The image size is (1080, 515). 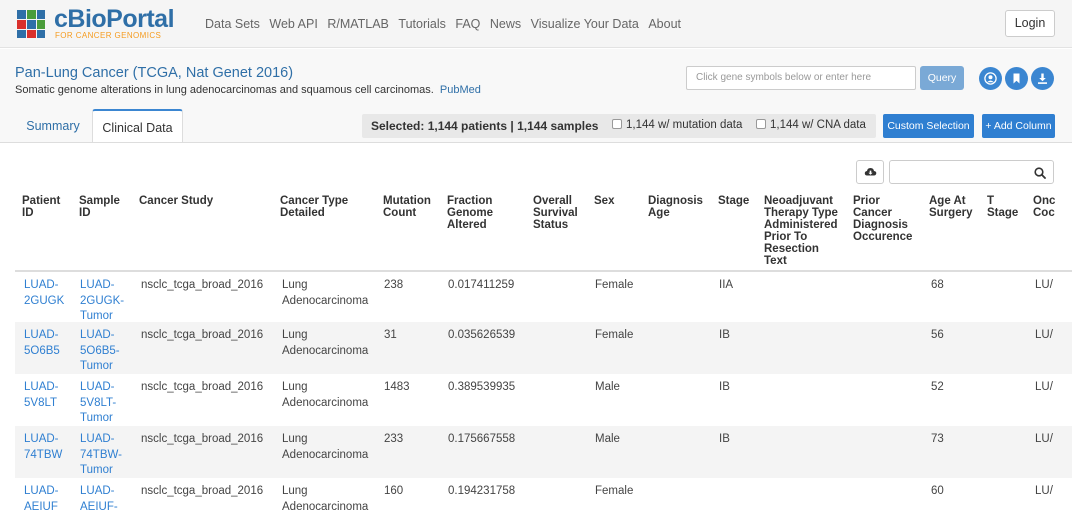 I want to click on sample-id-cell: LUAD- 2GUGK- Tumor, so click(x=102, y=301).